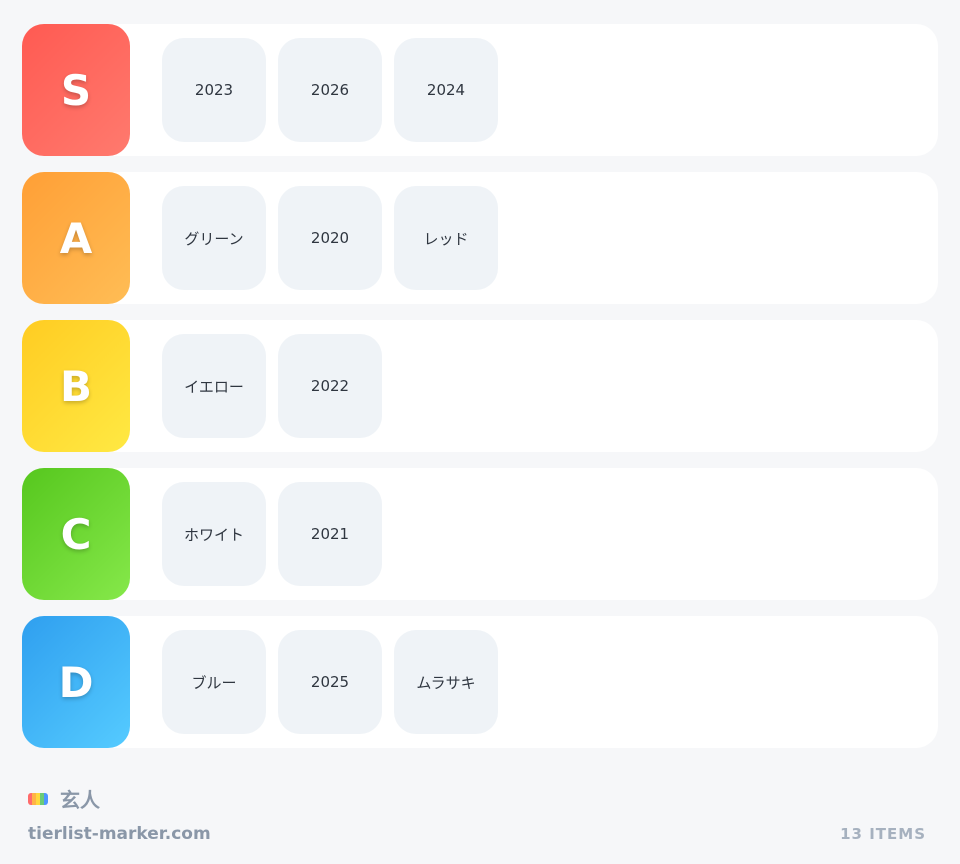 The width and height of the screenshot is (960, 864). Describe the element at coordinates (214, 386) in the screenshot. I see `tier-item: イエロー` at that location.